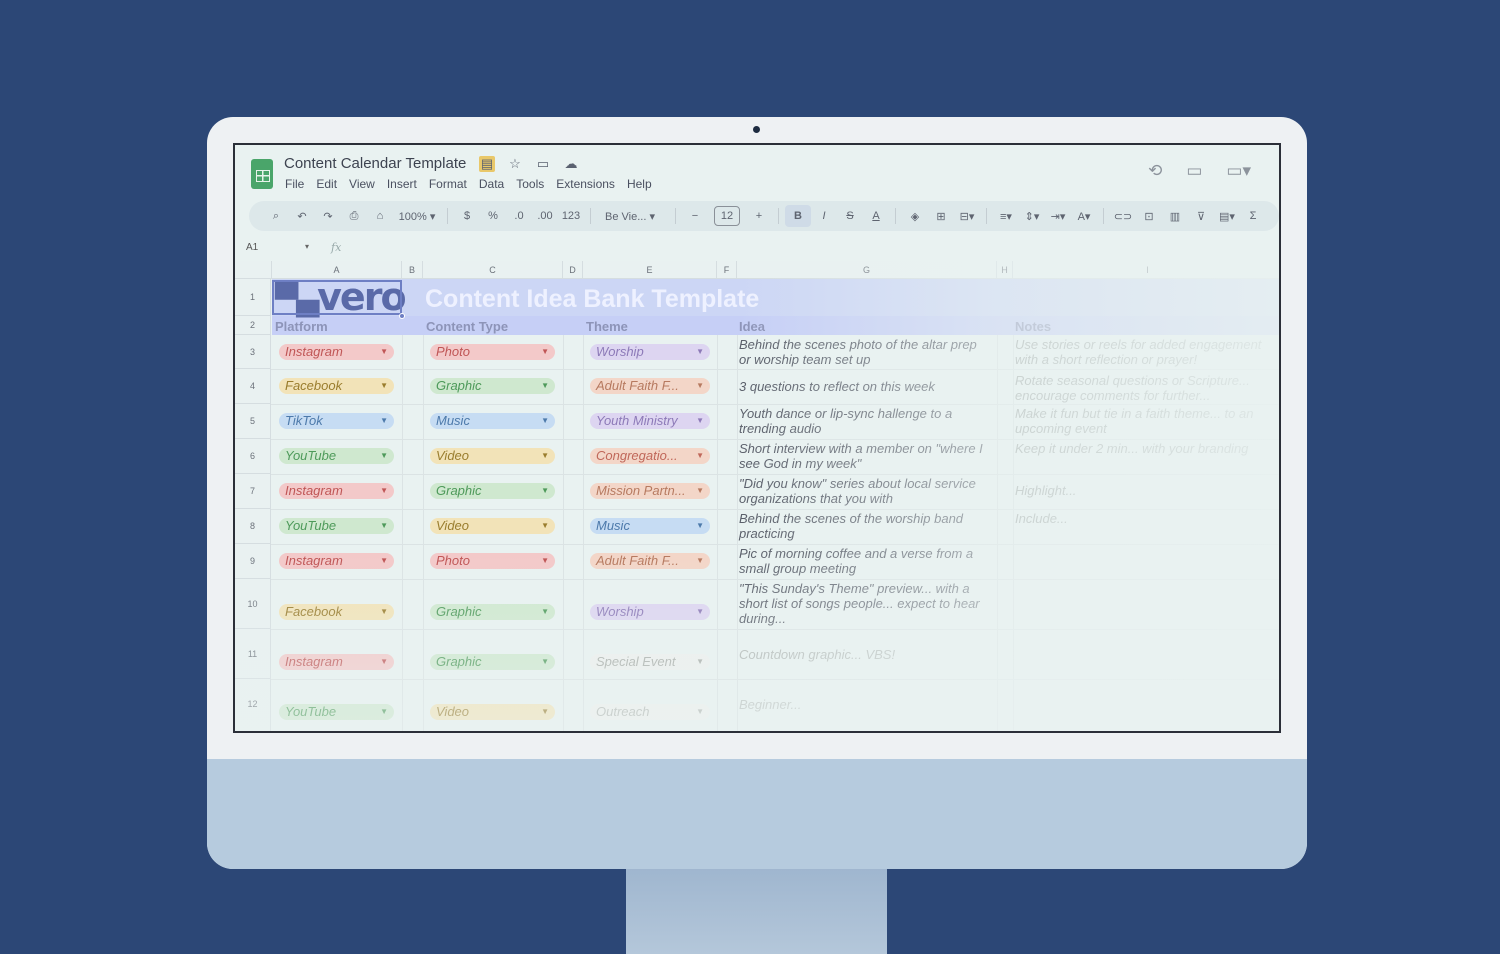 This screenshot has height=954, width=1500. I want to click on document-title: Content Calendar Template, so click(375, 163).